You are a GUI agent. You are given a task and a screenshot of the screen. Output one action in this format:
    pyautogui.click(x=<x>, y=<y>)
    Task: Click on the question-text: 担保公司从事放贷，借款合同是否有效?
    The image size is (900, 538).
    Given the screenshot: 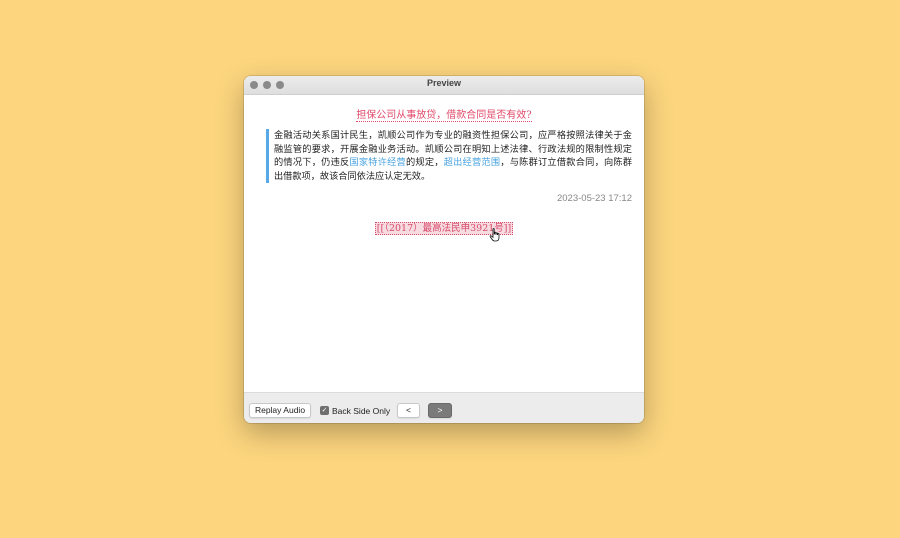 What is the action you would take?
    pyautogui.click(x=444, y=114)
    